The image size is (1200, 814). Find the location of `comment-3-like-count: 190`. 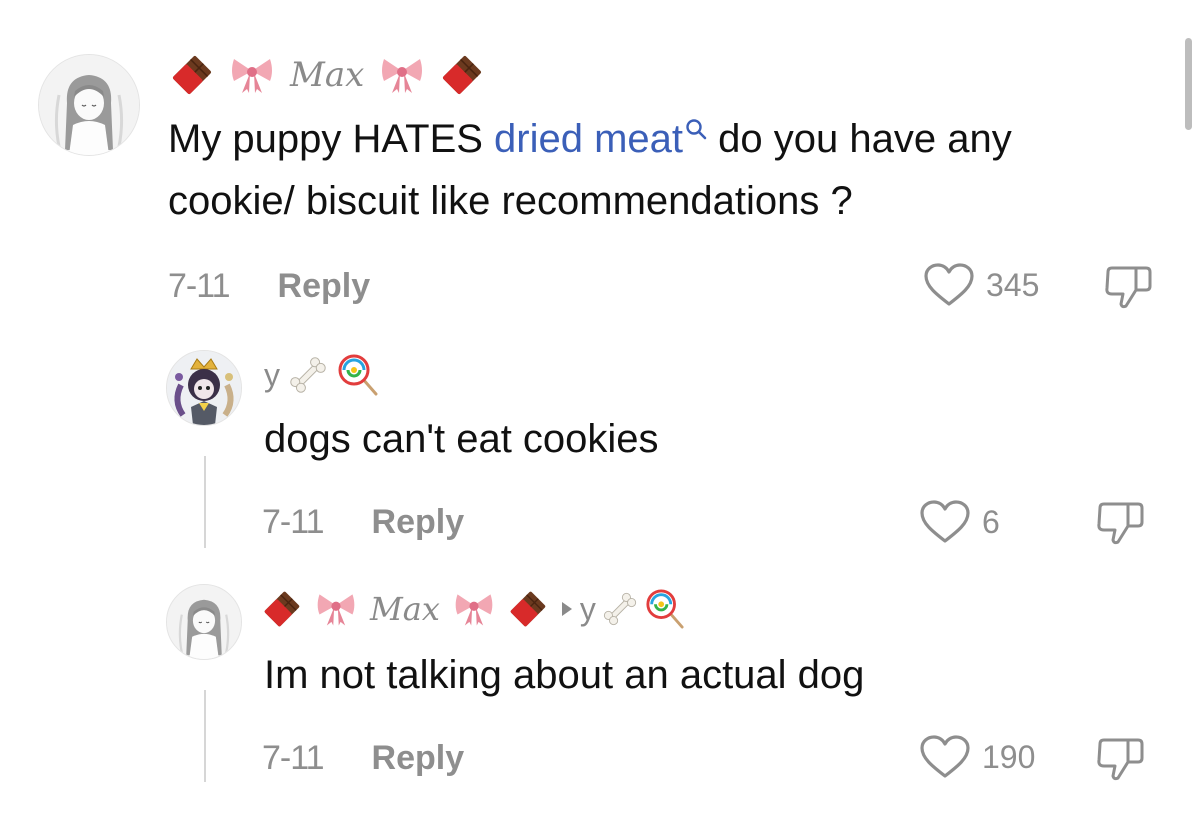

comment-3-like-count: 190 is located at coordinates (1009, 756).